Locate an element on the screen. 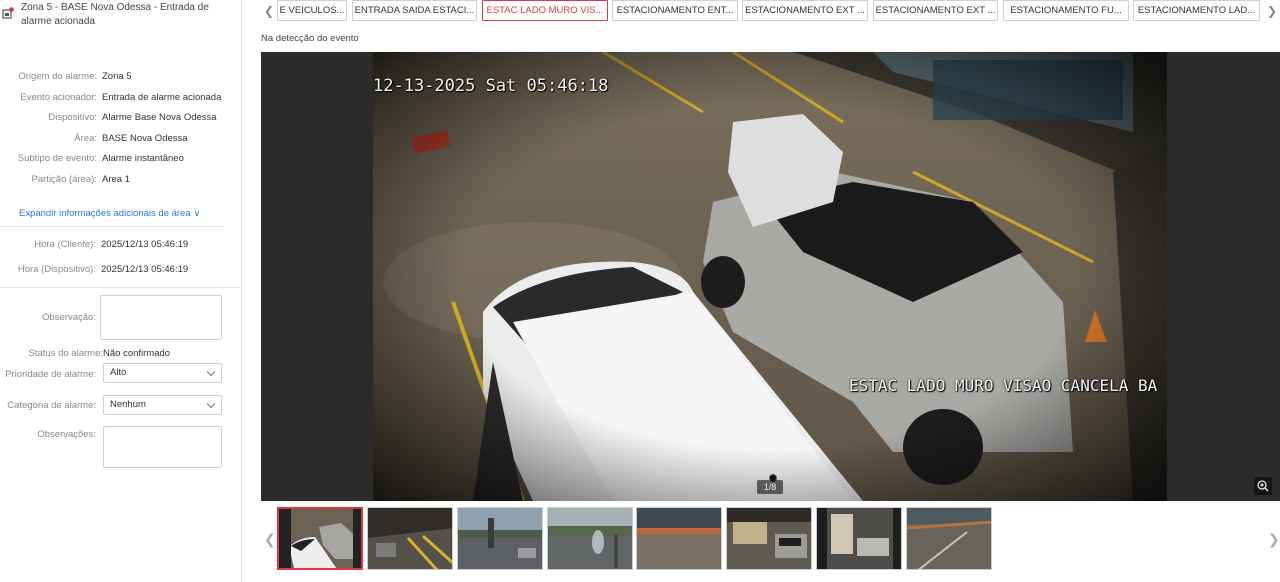 This screenshot has height=582, width=1280. expand-area-info-label: Expandir informações adicionais de área is located at coordinates (105, 213).